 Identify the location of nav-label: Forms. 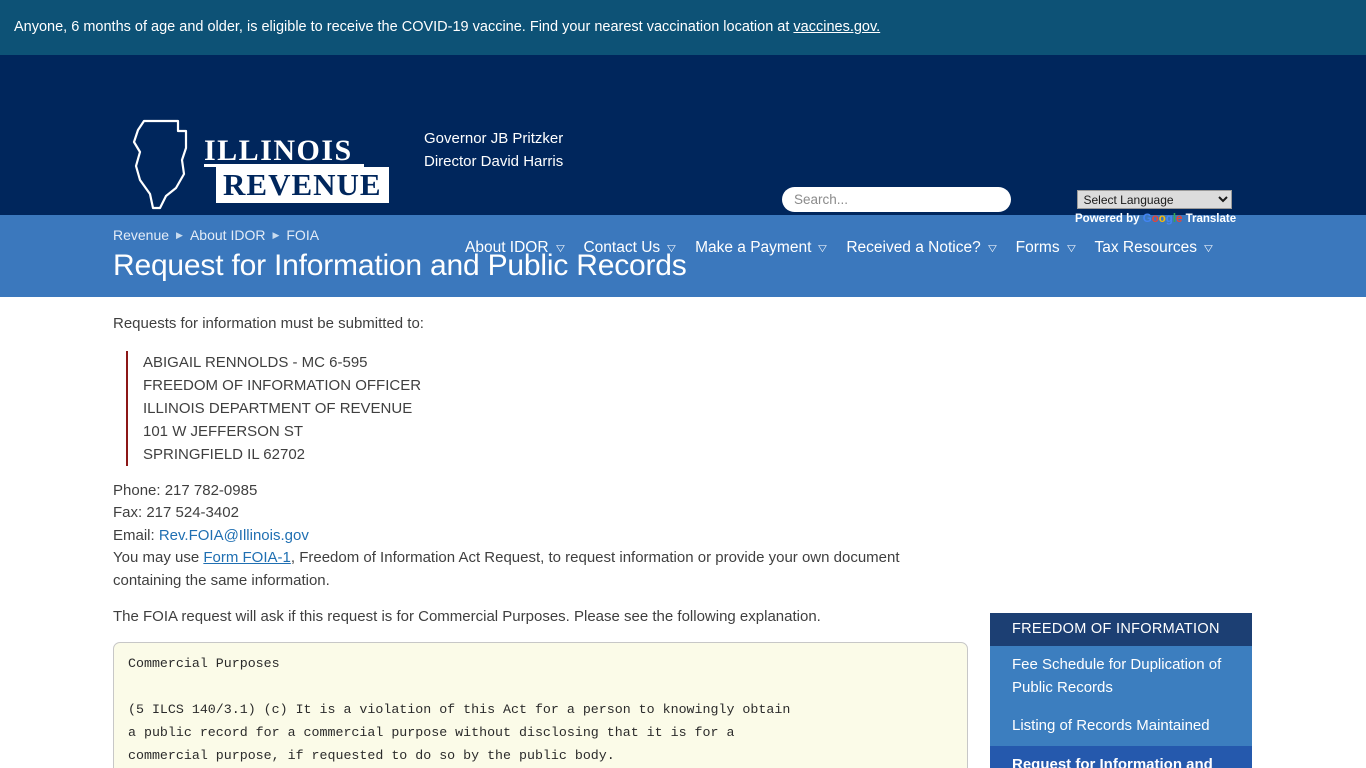
(1037, 247).